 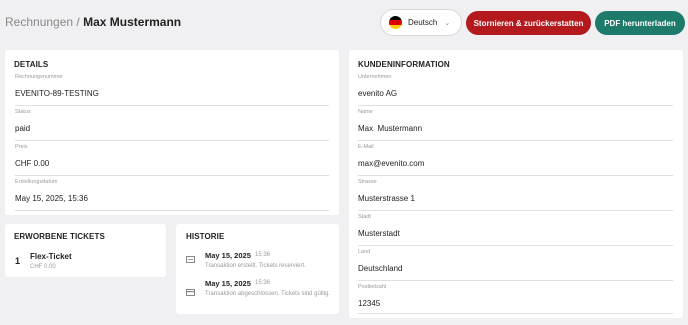 I want to click on field-label: Strasse, so click(x=367, y=182).